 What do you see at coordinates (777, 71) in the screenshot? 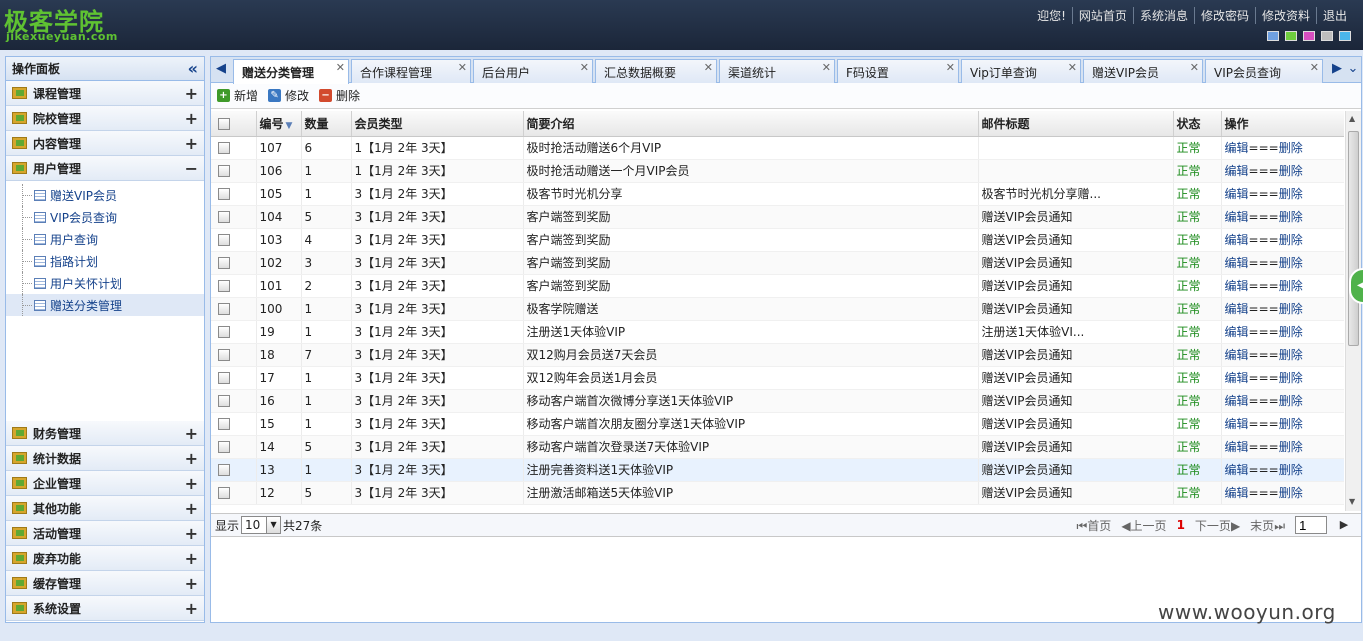
I see `tab-4: 渠道统计 ✕` at bounding box center [777, 71].